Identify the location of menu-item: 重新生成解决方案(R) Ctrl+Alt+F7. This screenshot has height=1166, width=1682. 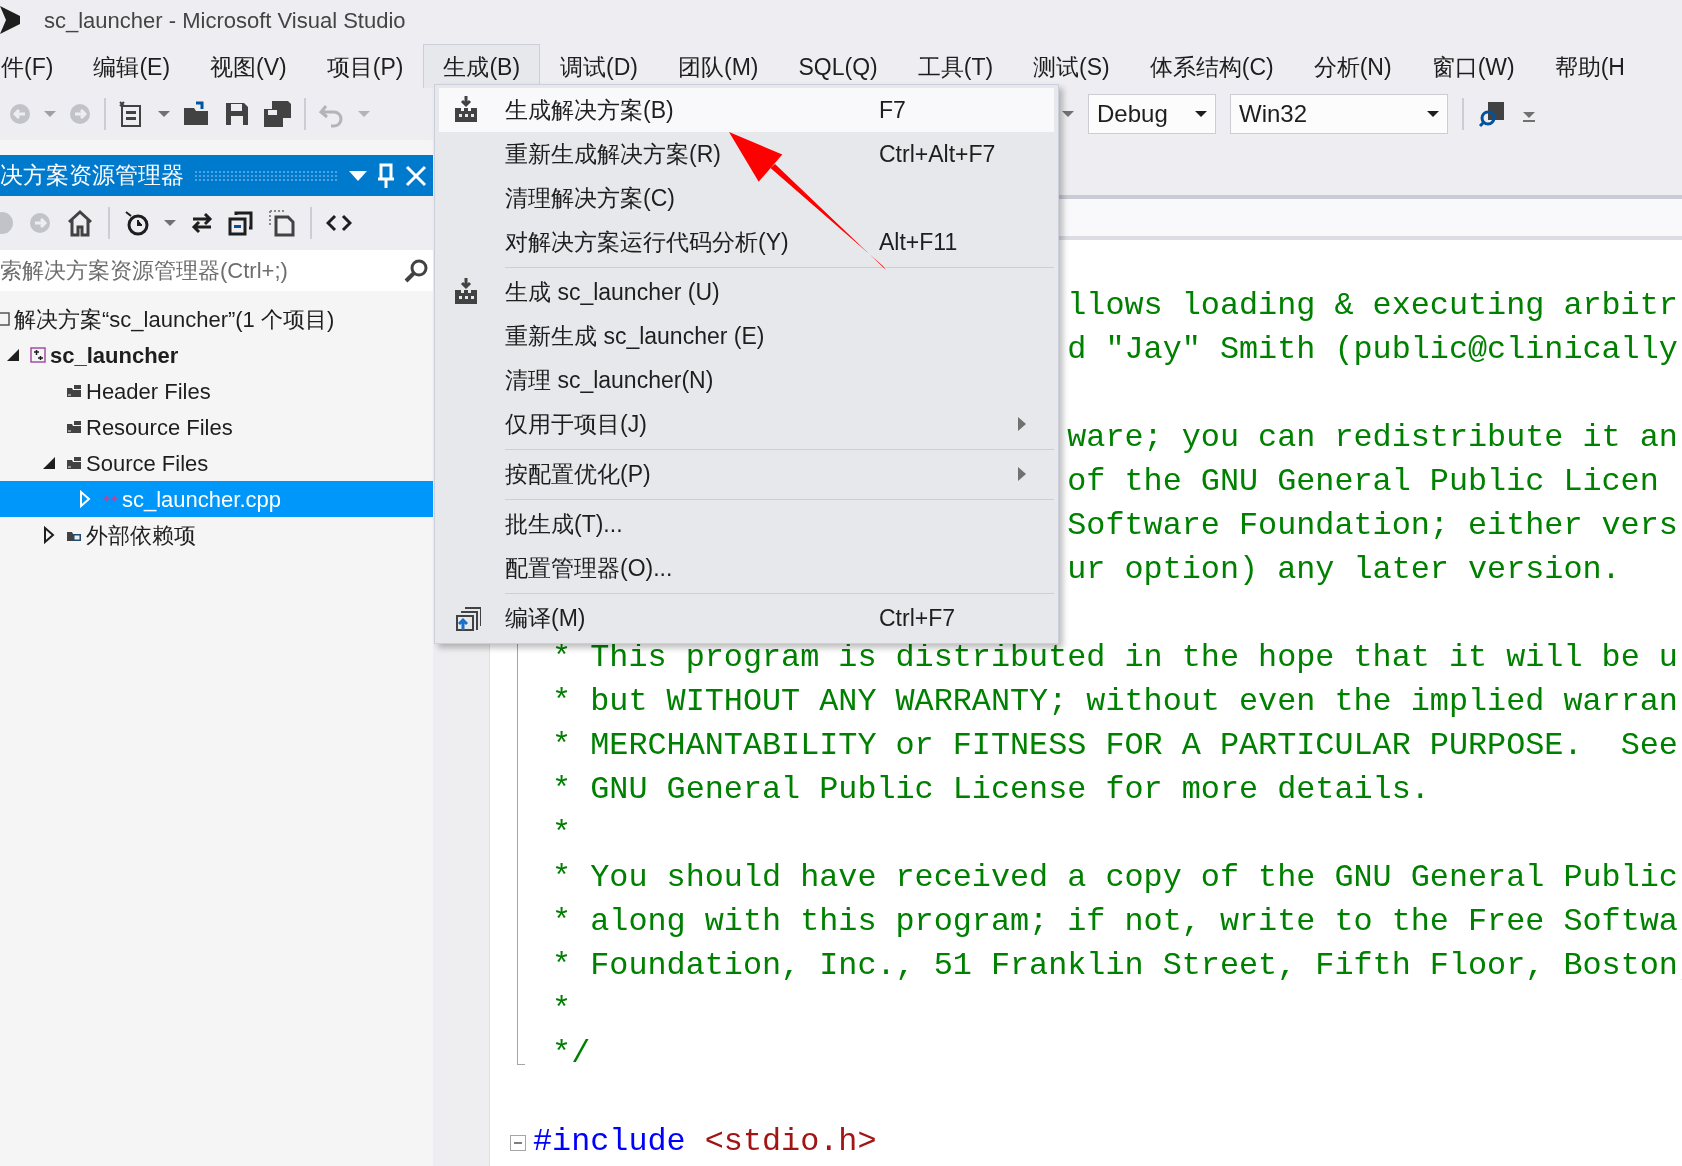
(746, 154).